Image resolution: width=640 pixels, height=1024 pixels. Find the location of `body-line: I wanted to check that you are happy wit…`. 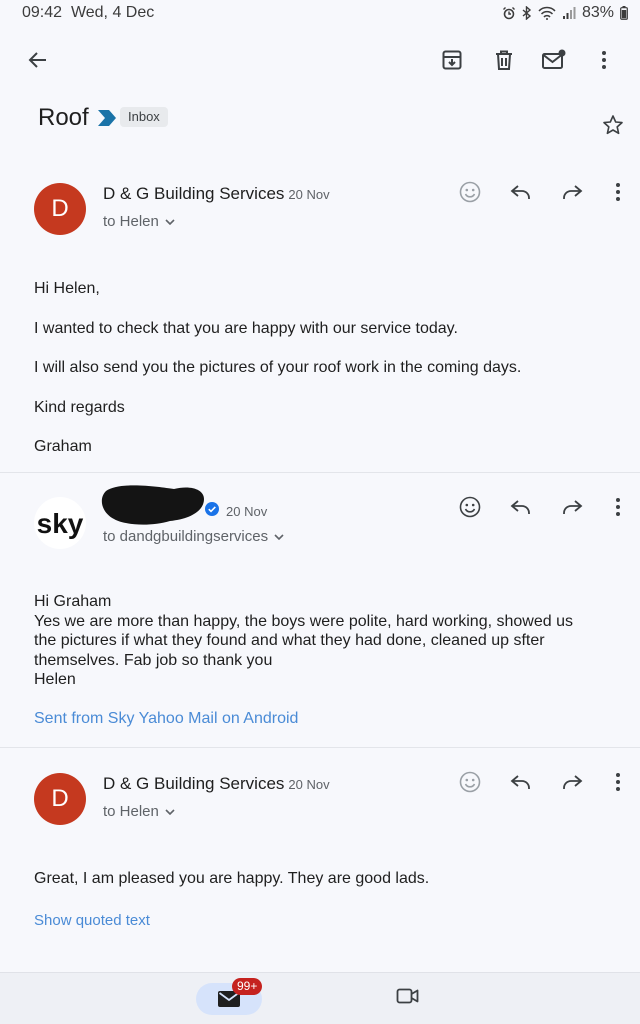

body-line: I wanted to check that you are happy wit… is located at coordinates (246, 328).